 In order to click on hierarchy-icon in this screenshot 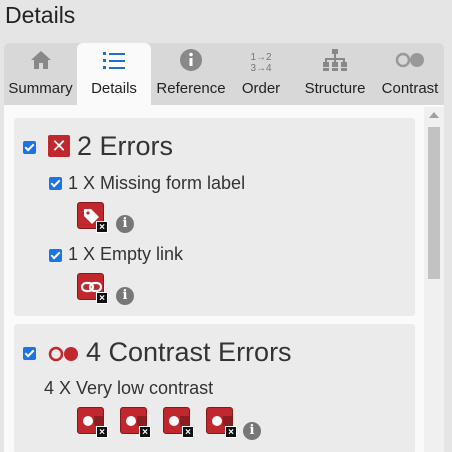, I will do `click(335, 59)`.